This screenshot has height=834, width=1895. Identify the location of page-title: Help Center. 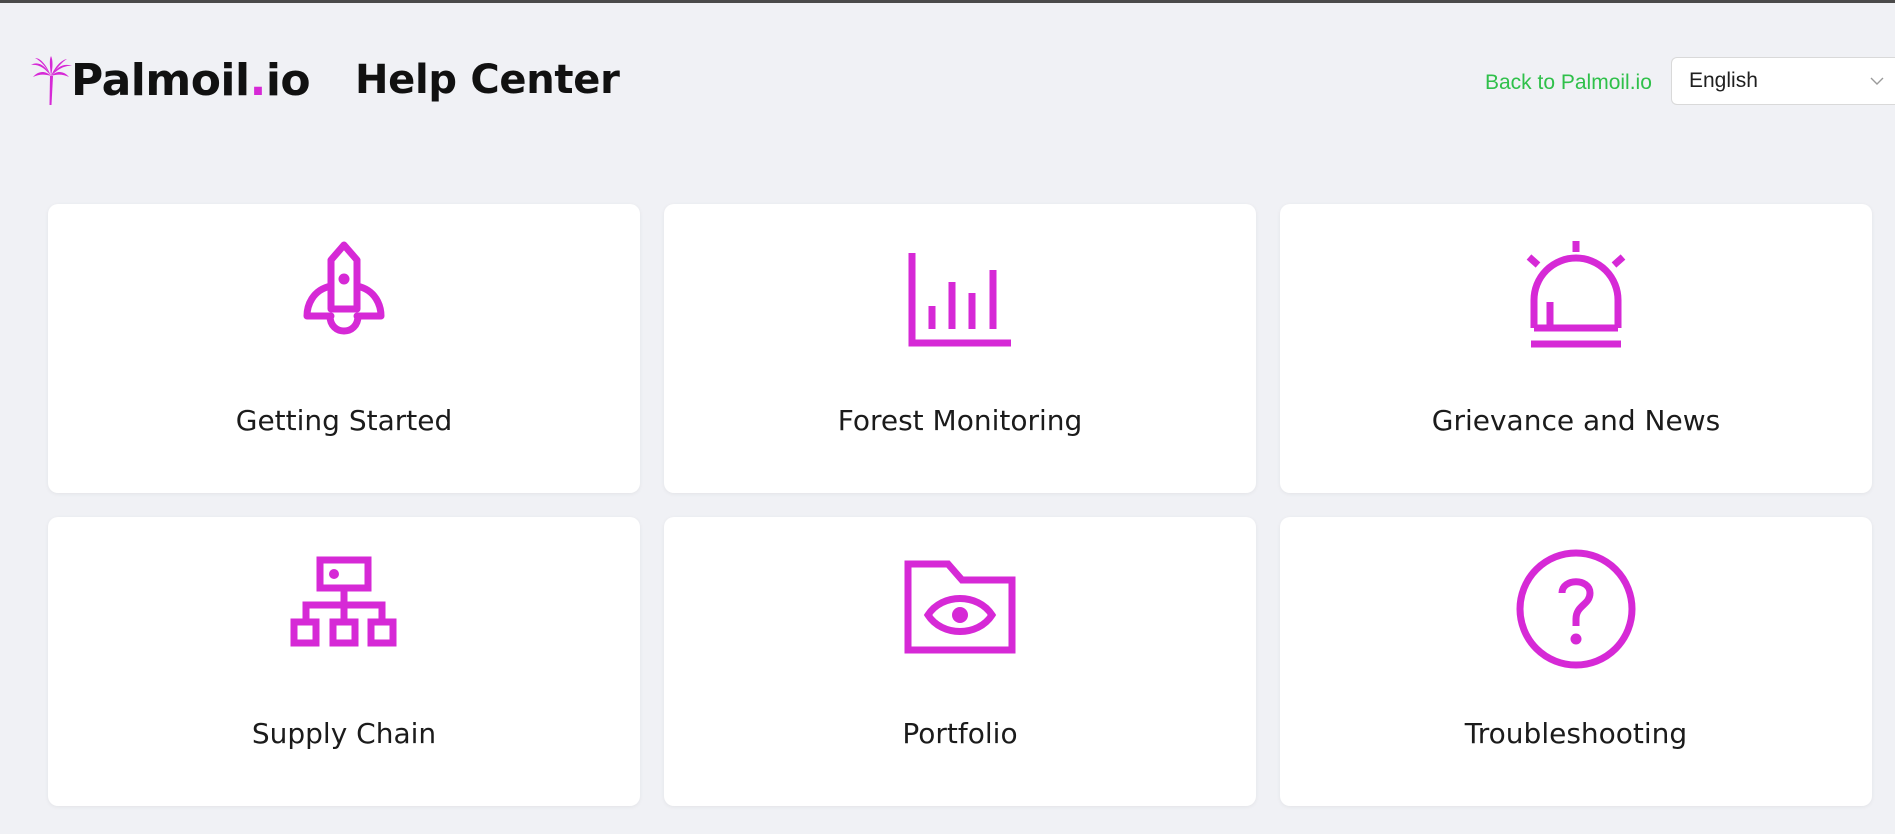
(487, 80).